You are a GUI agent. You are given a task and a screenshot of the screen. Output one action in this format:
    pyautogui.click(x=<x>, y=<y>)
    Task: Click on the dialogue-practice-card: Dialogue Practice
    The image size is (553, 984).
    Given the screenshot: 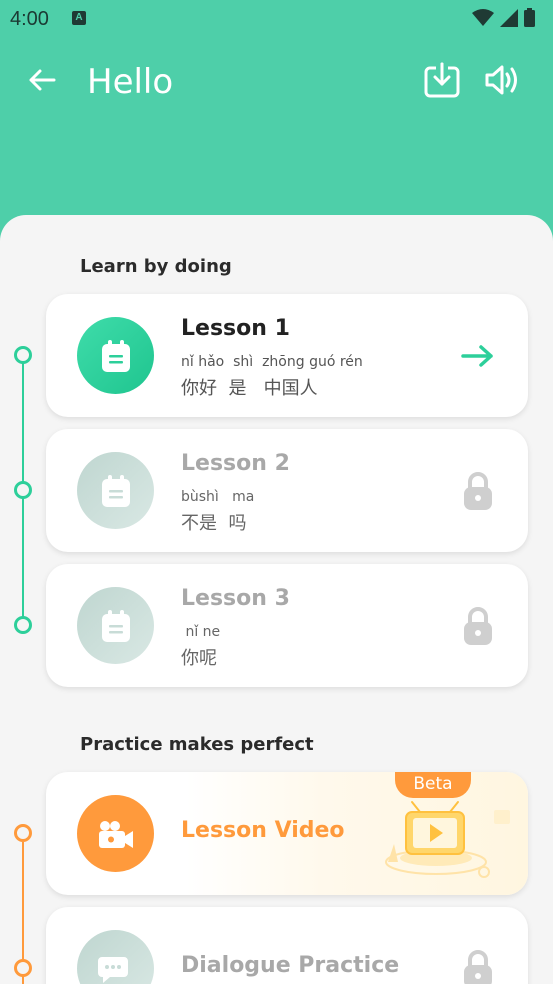 What is the action you would take?
    pyautogui.click(x=287, y=945)
    